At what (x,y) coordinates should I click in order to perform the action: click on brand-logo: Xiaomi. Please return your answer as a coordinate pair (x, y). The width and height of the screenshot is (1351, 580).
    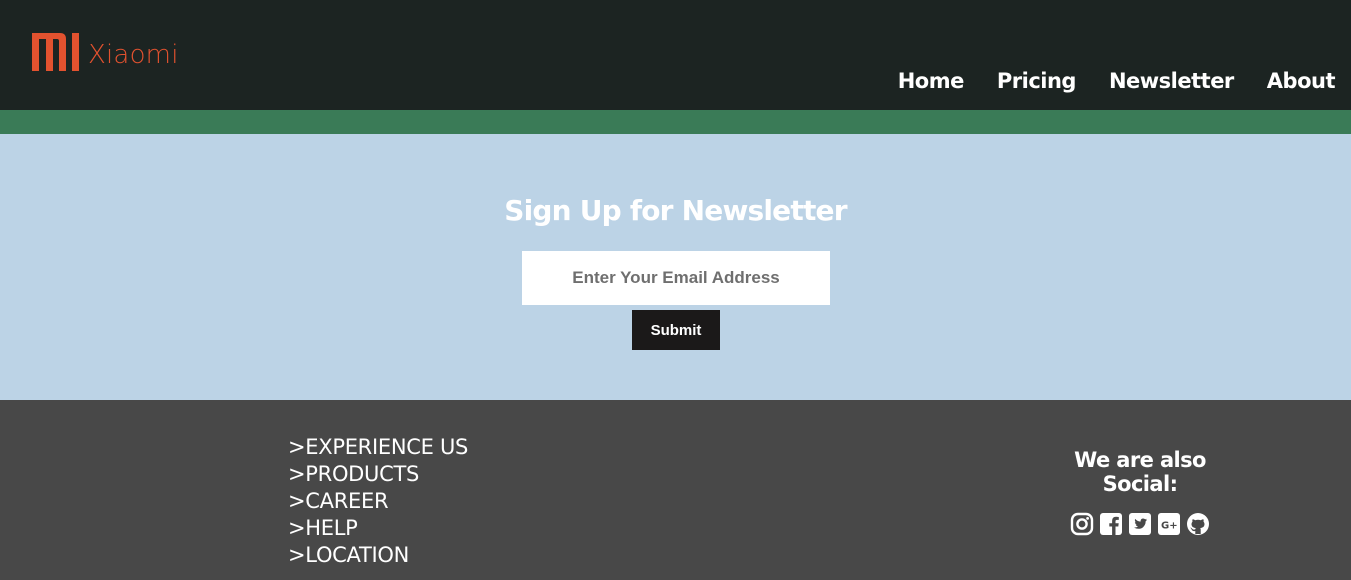
    Looking at the image, I should click on (105, 52).